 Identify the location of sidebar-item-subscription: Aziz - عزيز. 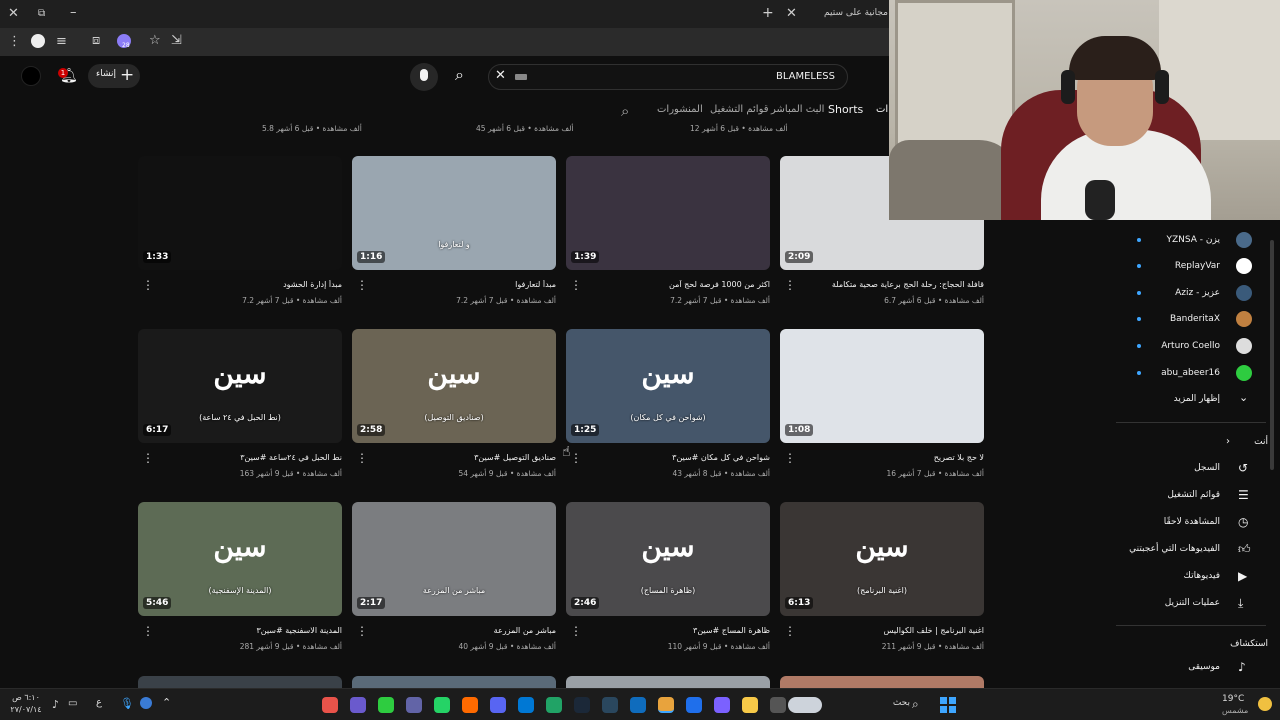
(1197, 293).